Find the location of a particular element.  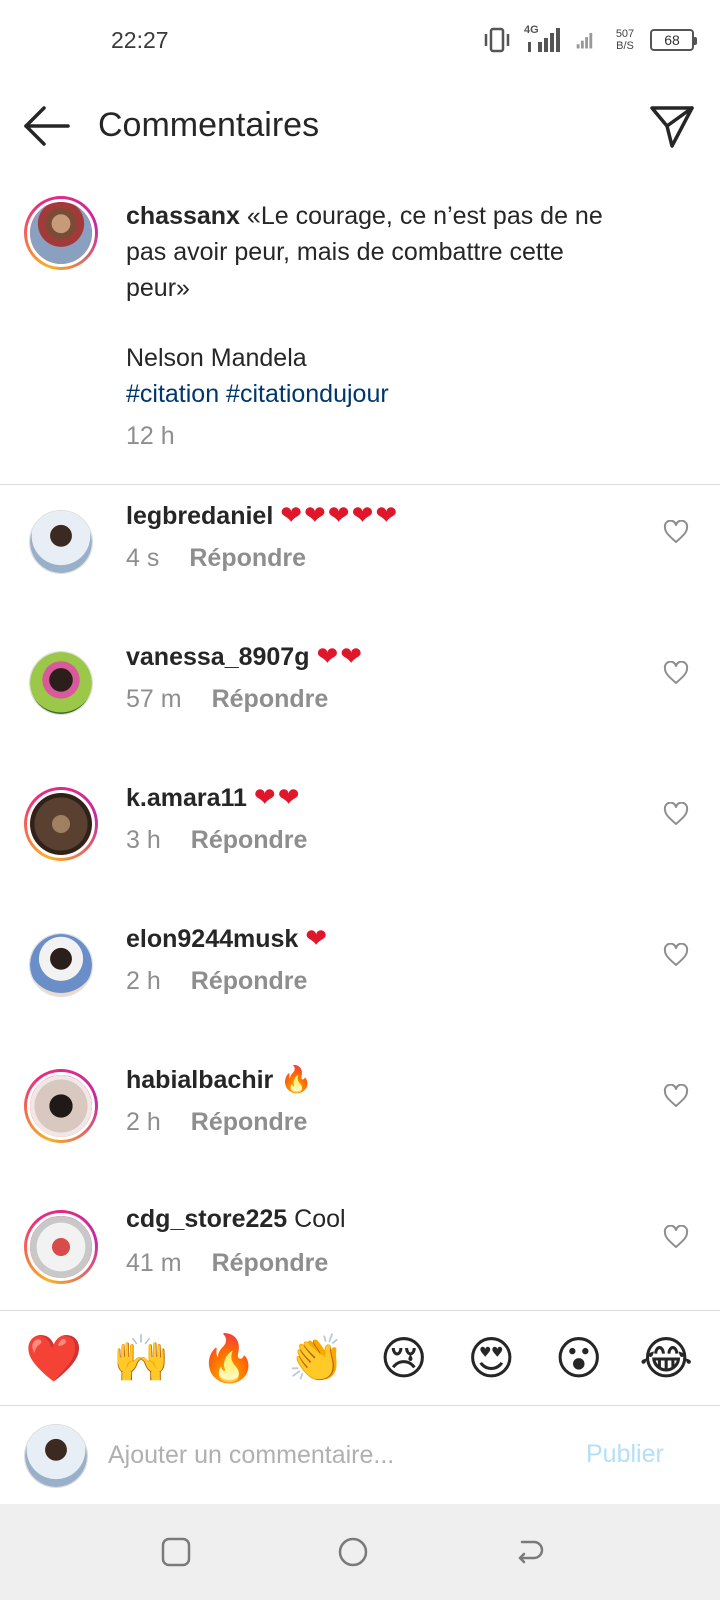

speed-value: 507 is located at coordinates (625, 34).